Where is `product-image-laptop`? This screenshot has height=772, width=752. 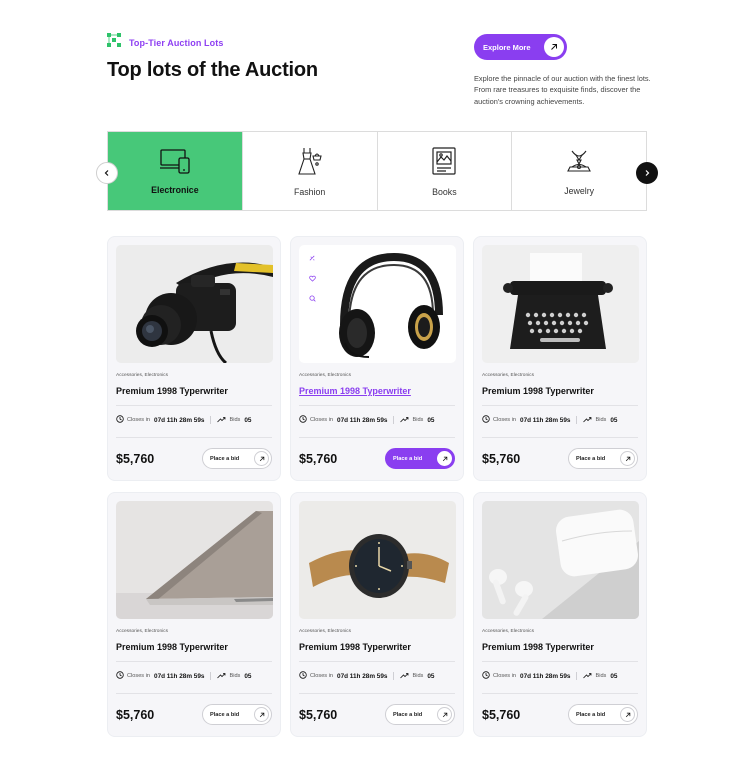 product-image-laptop is located at coordinates (194, 560).